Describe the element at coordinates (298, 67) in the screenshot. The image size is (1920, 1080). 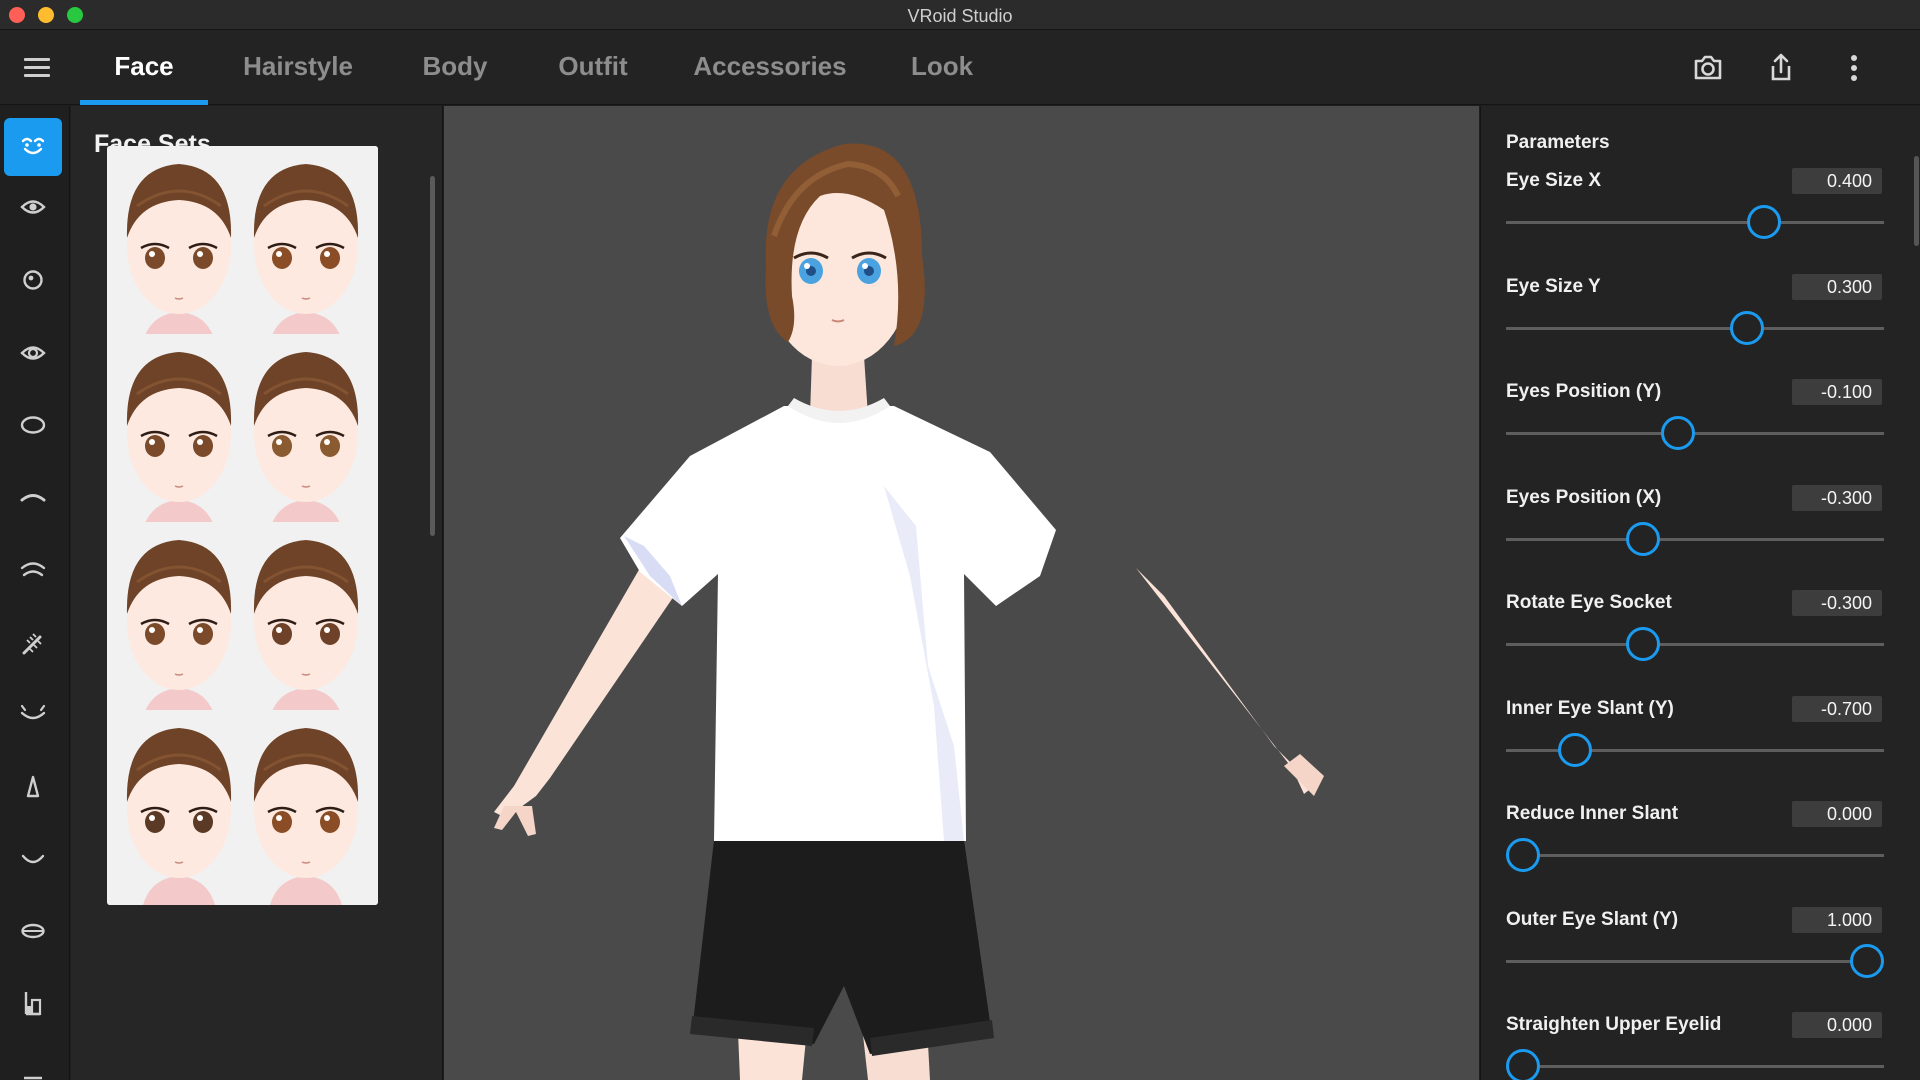
I see `tab-hairstyle: Hairstyle` at that location.